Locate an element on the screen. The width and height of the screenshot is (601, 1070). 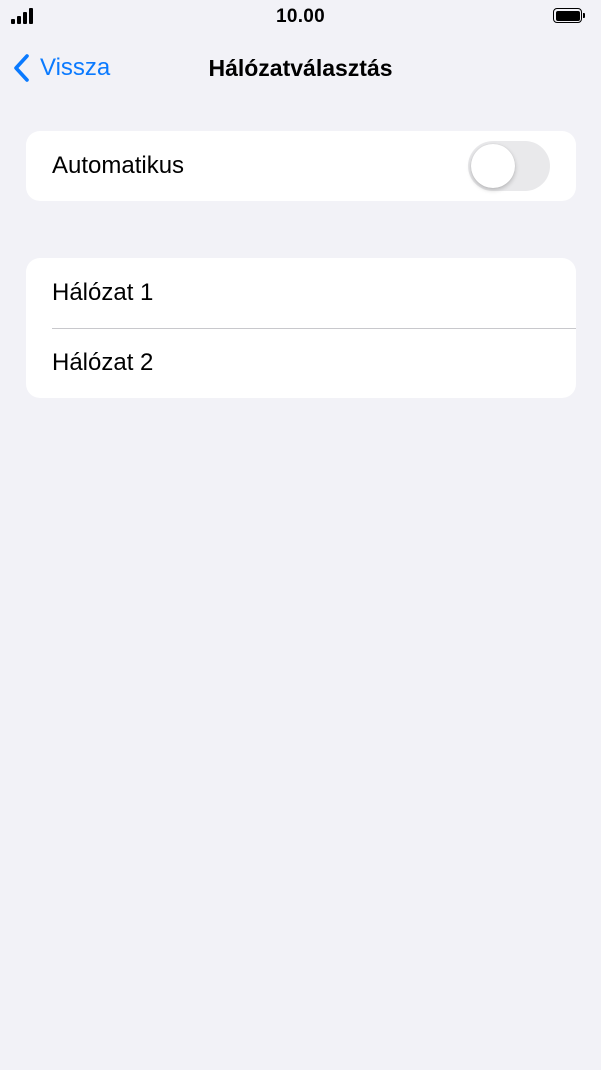
network-list: Hálózat 1 Hálózat 2 is located at coordinates (301, 328).